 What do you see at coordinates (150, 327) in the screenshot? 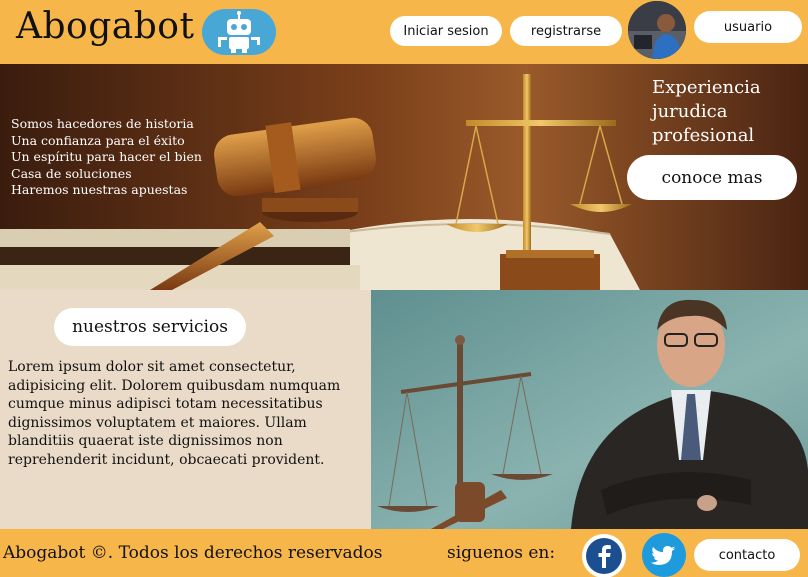
I see `services-title-button: nuestros servicios` at bounding box center [150, 327].